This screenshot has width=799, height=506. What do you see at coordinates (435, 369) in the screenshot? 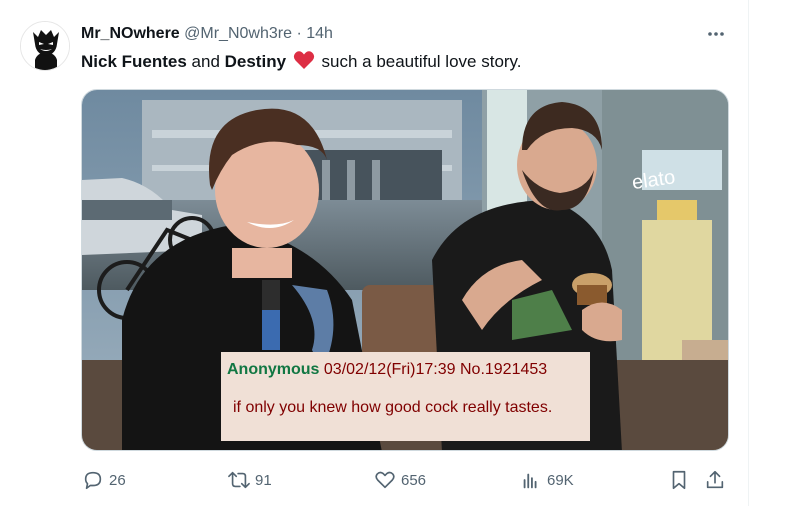
I see `post-meta: 03/02/12(Fri)17:39 No.1921453` at bounding box center [435, 369].